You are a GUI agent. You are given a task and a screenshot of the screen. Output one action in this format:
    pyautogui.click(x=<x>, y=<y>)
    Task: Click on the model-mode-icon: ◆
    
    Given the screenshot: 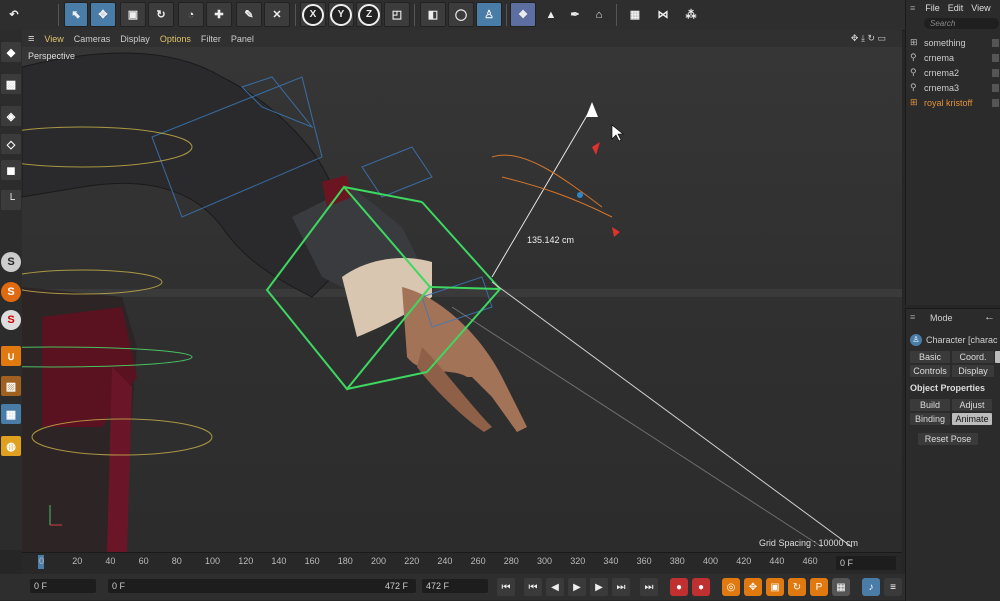 What is the action you would take?
    pyautogui.click(x=11, y=52)
    